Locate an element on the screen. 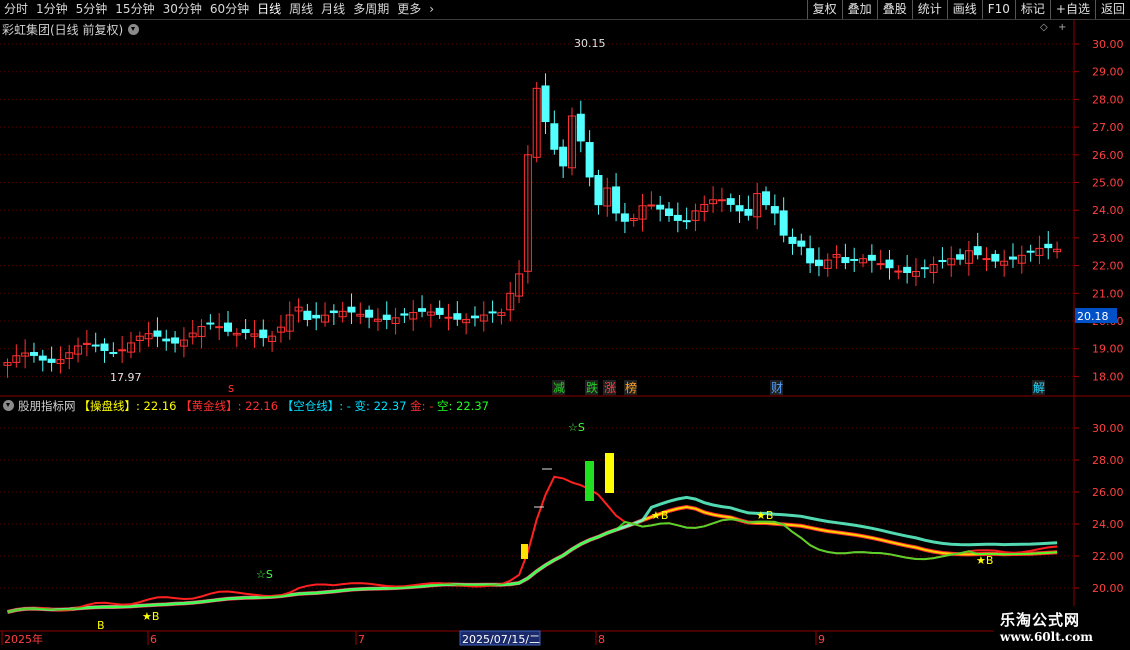 This screenshot has width=1130, height=650. signal-label-5: ★B is located at coordinates (984, 560).